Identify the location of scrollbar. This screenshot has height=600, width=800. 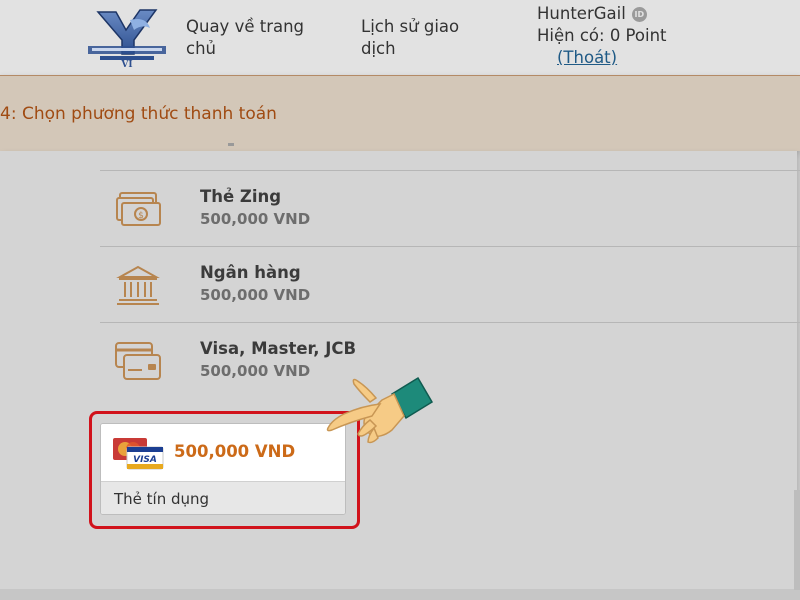
(797, 540).